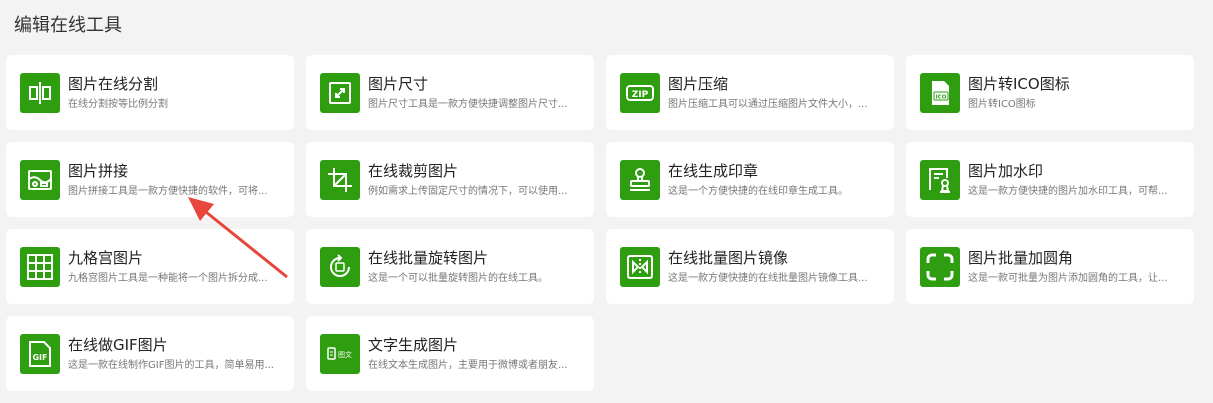 This screenshot has height=403, width=1213. Describe the element at coordinates (940, 266) in the screenshot. I see `rounded-corner-icon` at that location.